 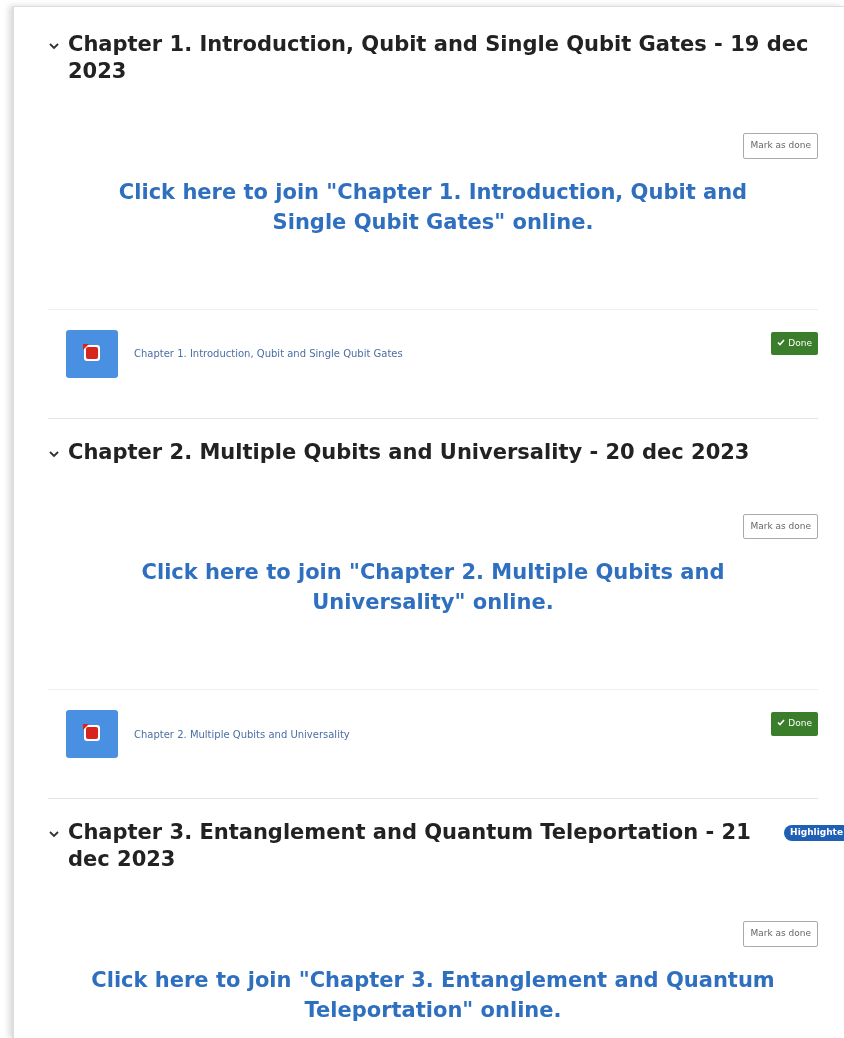 I want to click on section-title: Chapter 2. Multiple Qubits and Universality - 20 dec 2023, so click(x=409, y=452).